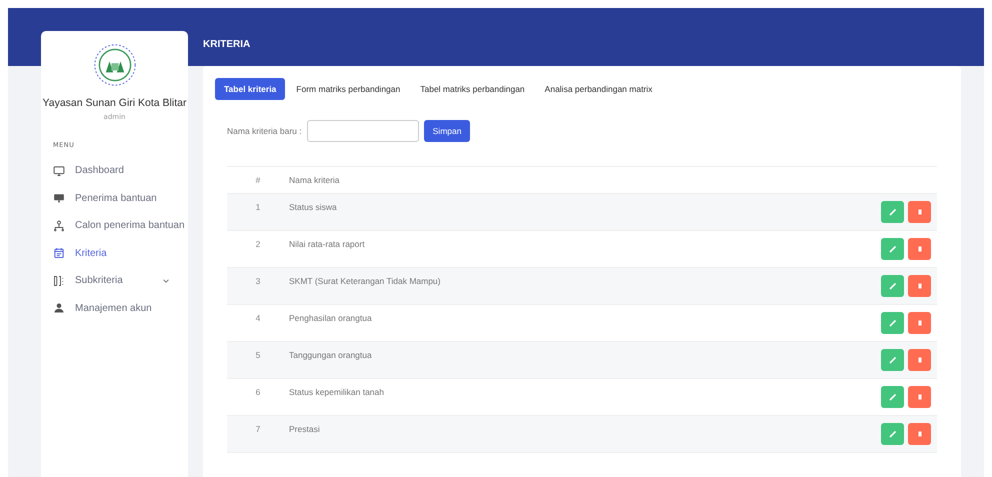  What do you see at coordinates (313, 207) in the screenshot?
I see `table-cell-text: Status siswa` at bounding box center [313, 207].